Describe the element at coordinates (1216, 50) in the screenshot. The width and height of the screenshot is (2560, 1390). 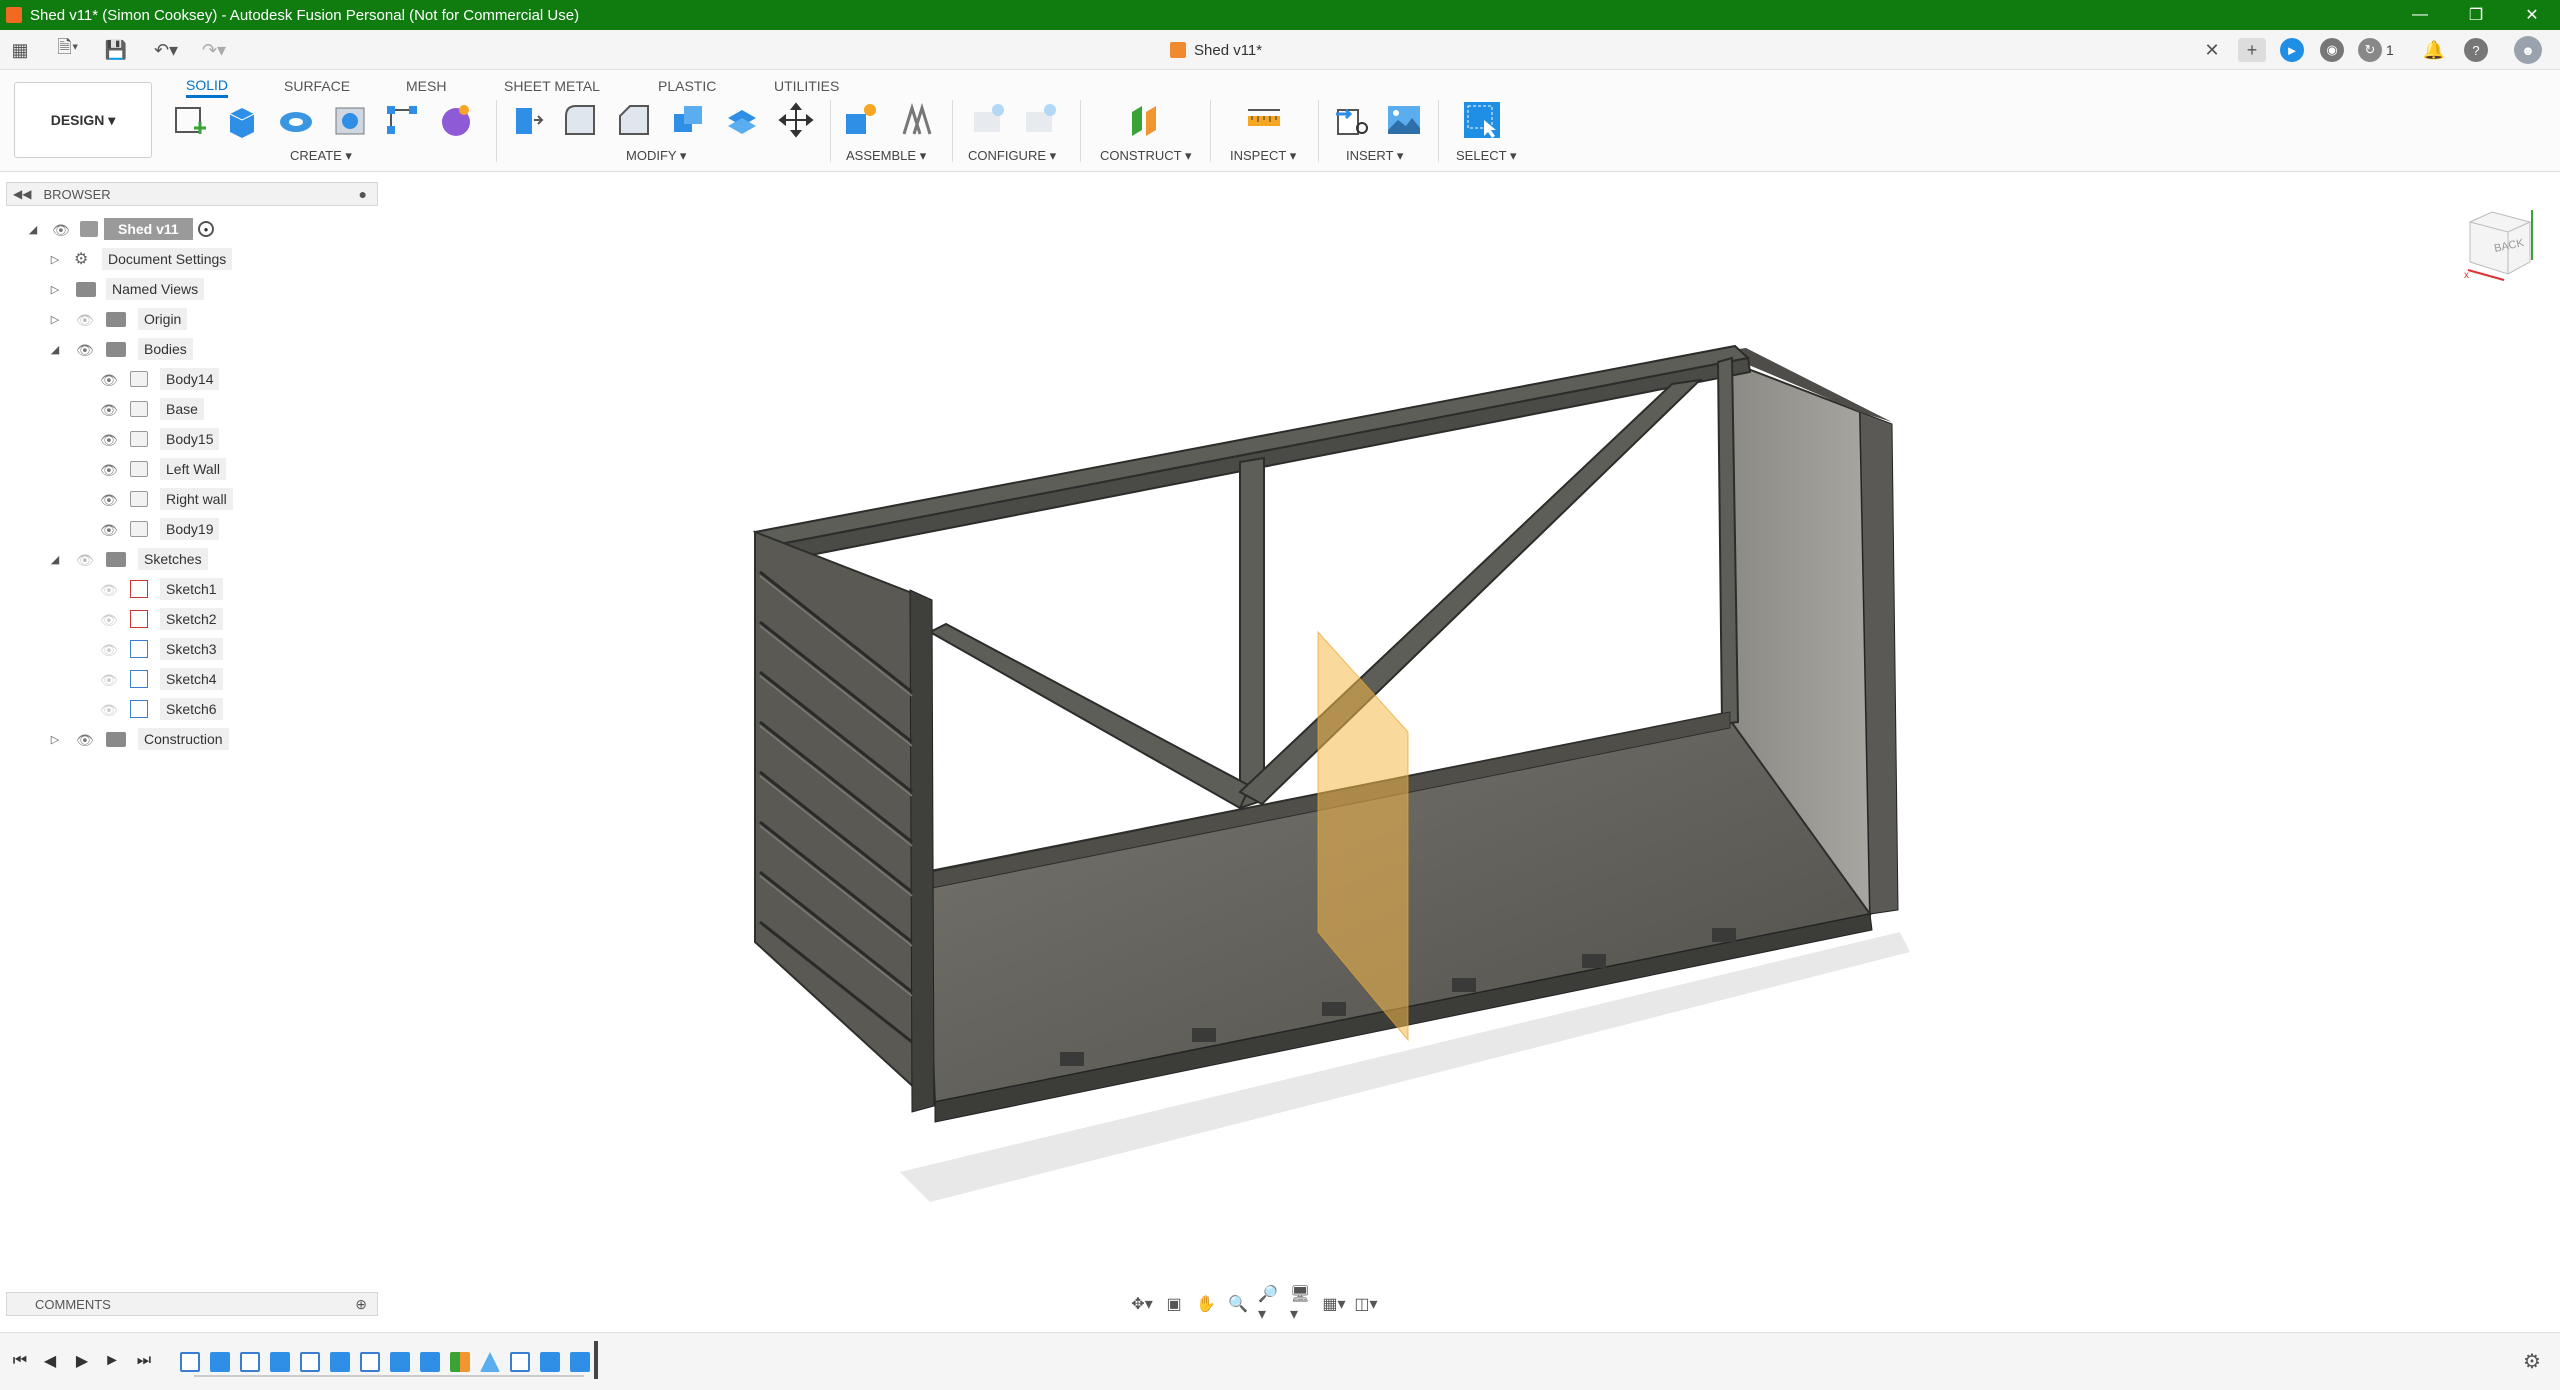
I see `document-tab: Shed v11*` at that location.